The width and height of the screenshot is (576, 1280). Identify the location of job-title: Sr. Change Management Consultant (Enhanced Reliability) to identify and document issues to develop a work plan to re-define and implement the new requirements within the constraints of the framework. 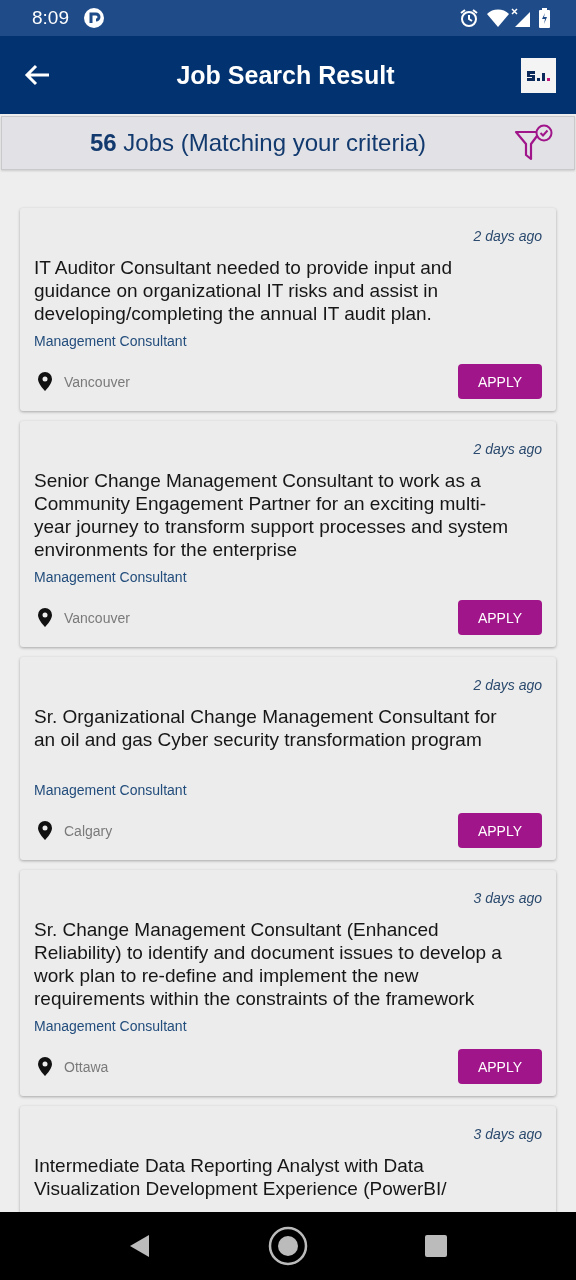
(268, 964).